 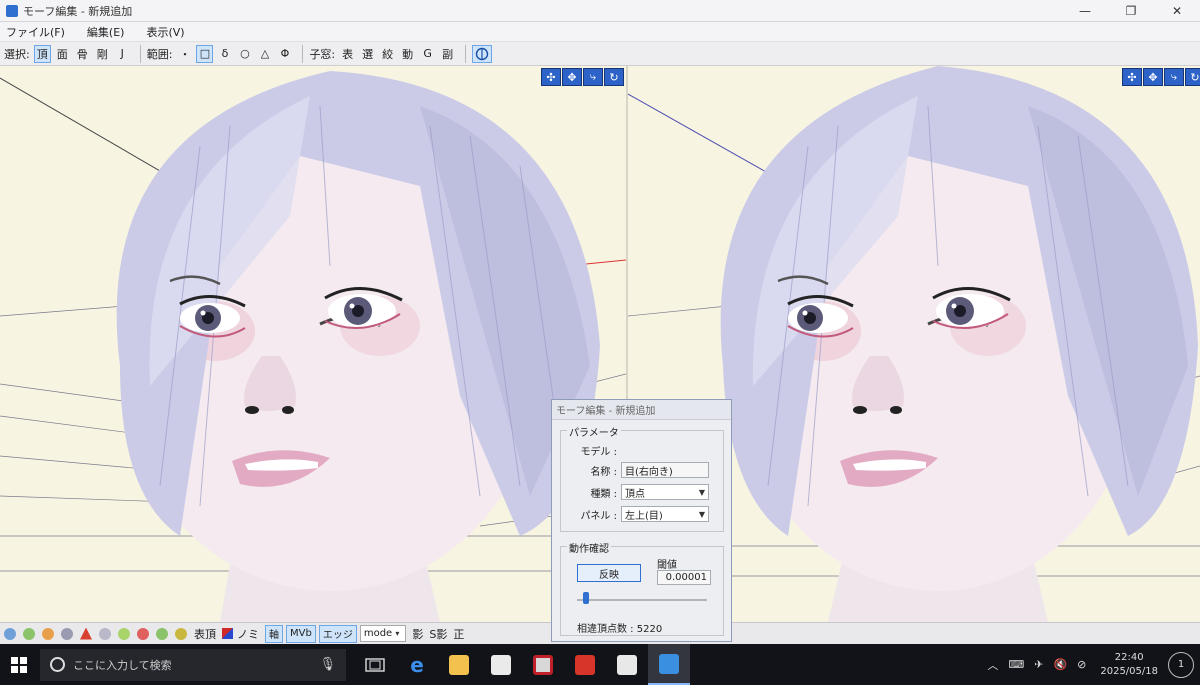 I want to click on threshold-input: 0.00001, so click(x=684, y=577).